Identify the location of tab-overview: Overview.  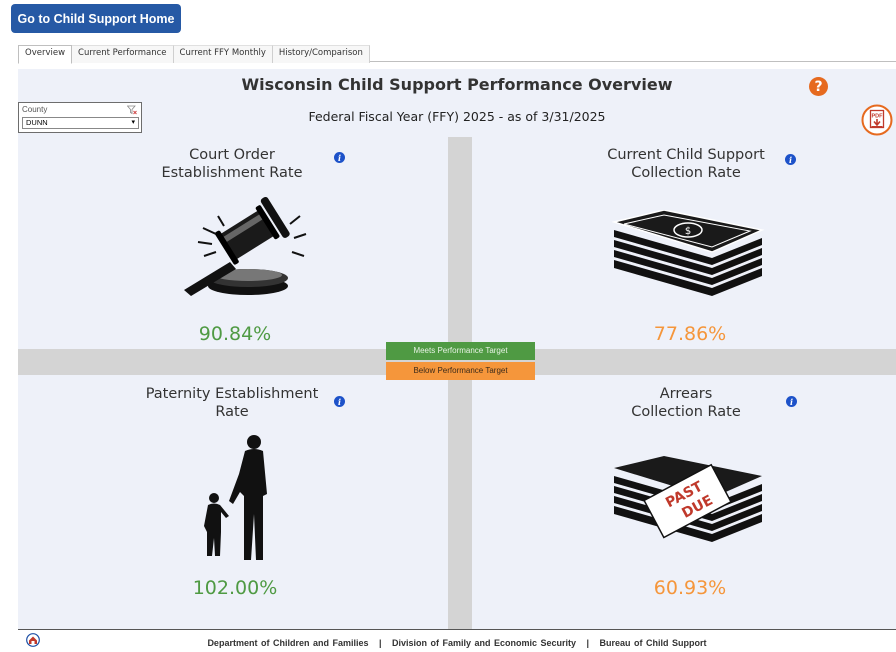
(45, 54).